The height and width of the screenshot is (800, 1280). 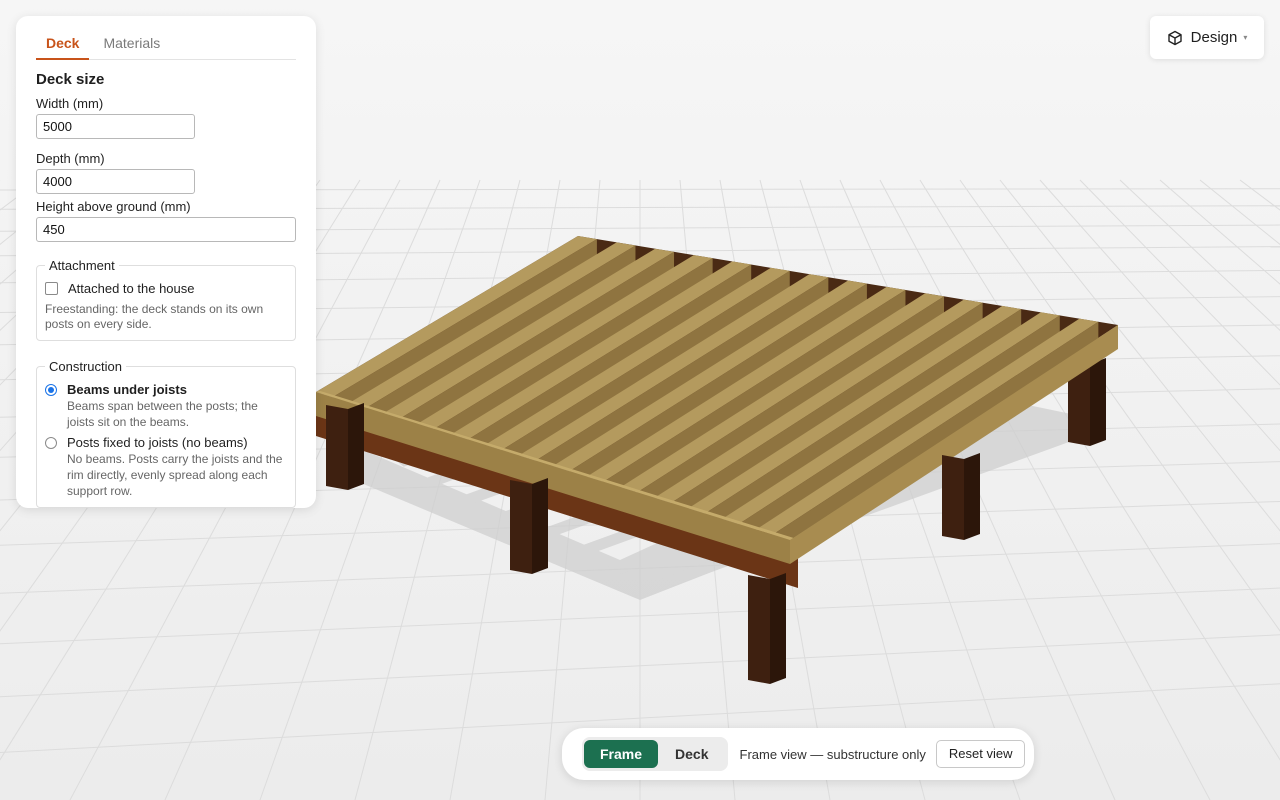 I want to click on tab-materials: Materials, so click(x=131, y=47).